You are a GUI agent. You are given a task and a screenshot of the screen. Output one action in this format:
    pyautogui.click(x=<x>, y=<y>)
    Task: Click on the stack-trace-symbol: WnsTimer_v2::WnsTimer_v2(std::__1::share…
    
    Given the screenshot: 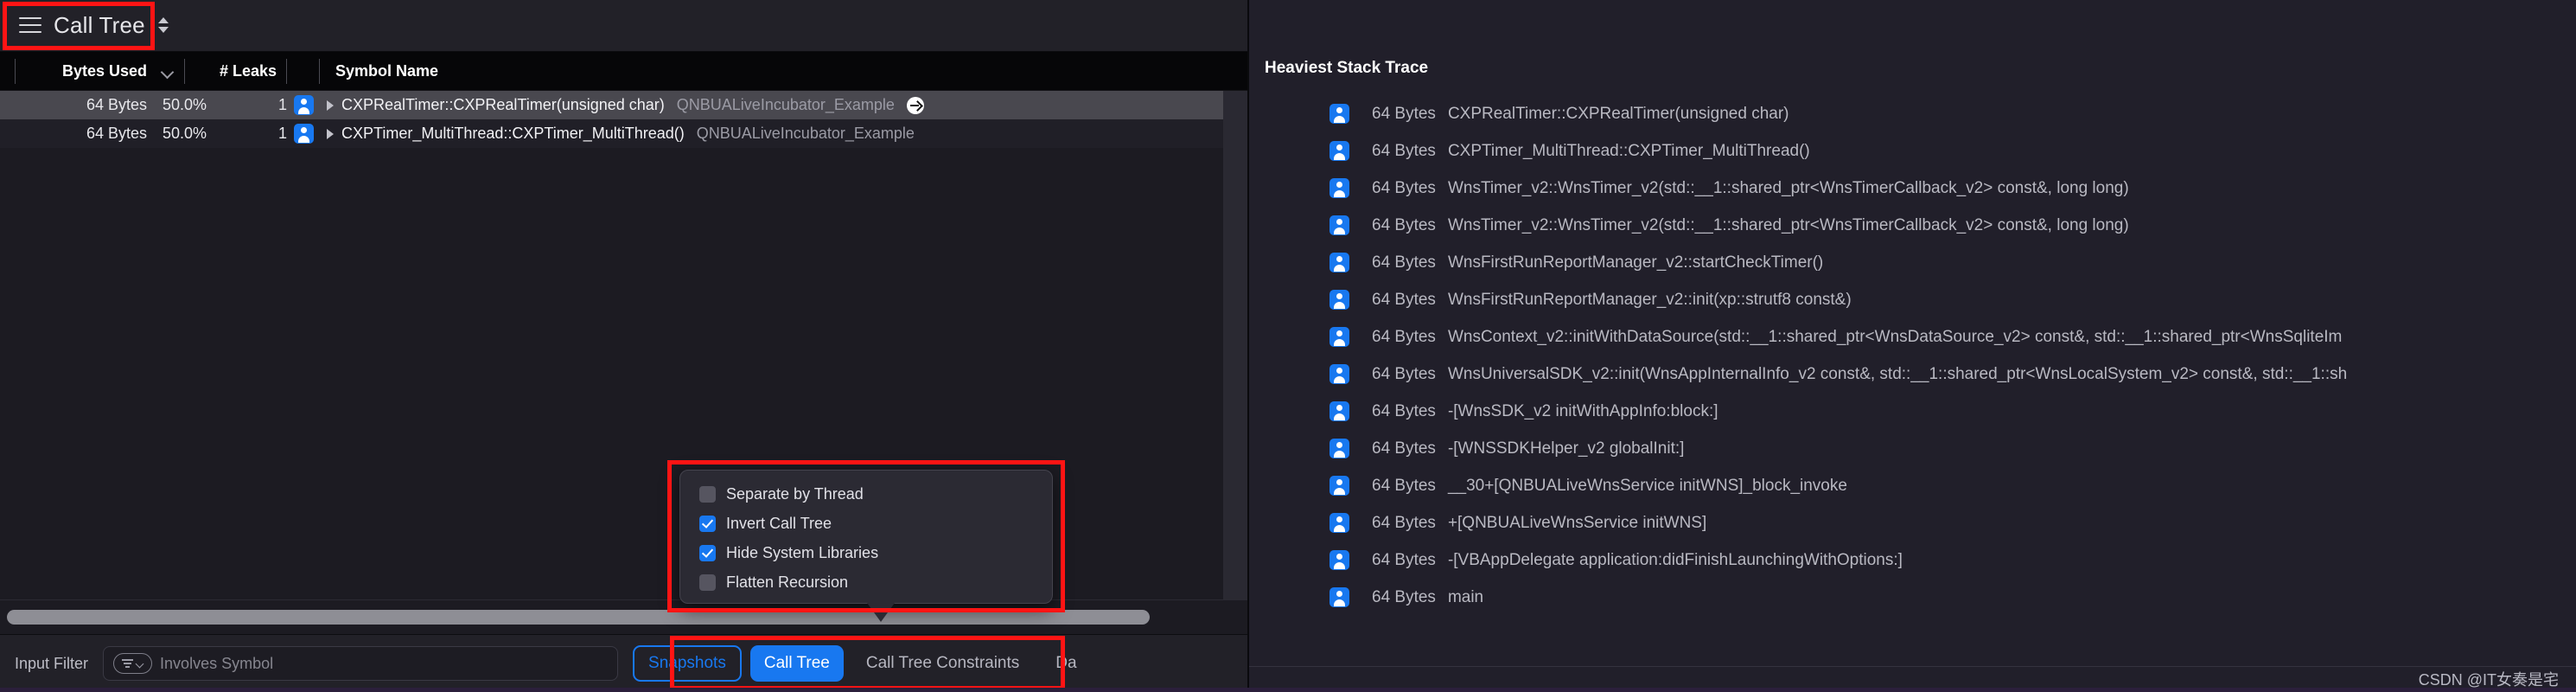 What is the action you would take?
    pyautogui.click(x=1788, y=224)
    